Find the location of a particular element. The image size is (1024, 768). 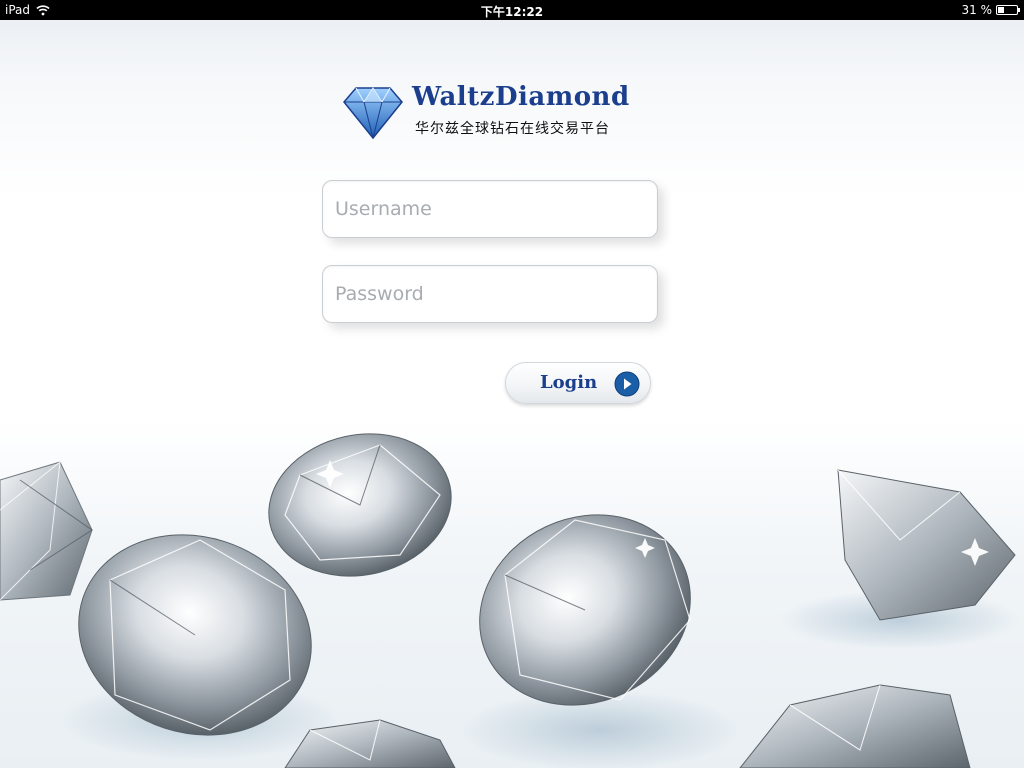

diamond-left-edge is located at coordinates (46, 530).